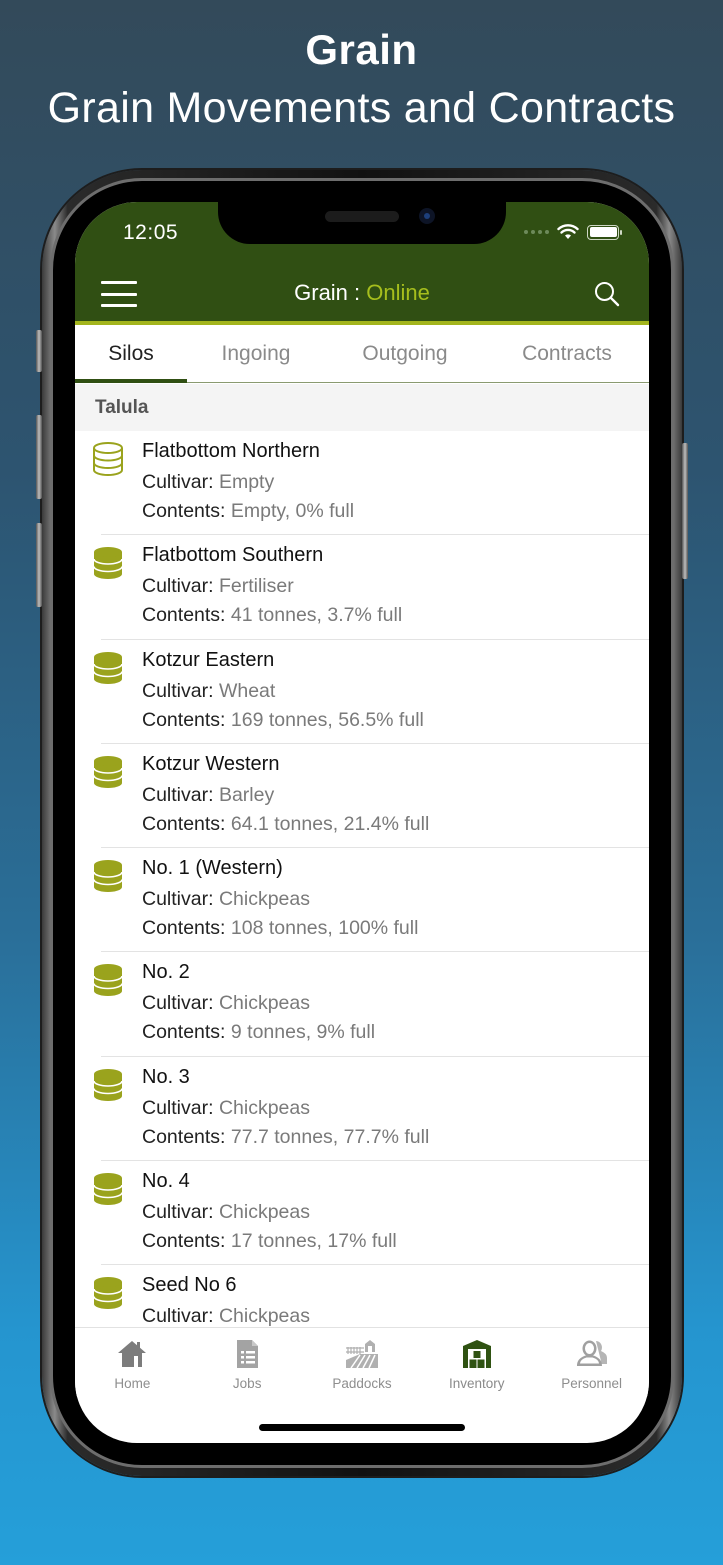  What do you see at coordinates (362, 1383) in the screenshot?
I see `nav-paddocks-label: Paddocks` at bounding box center [362, 1383].